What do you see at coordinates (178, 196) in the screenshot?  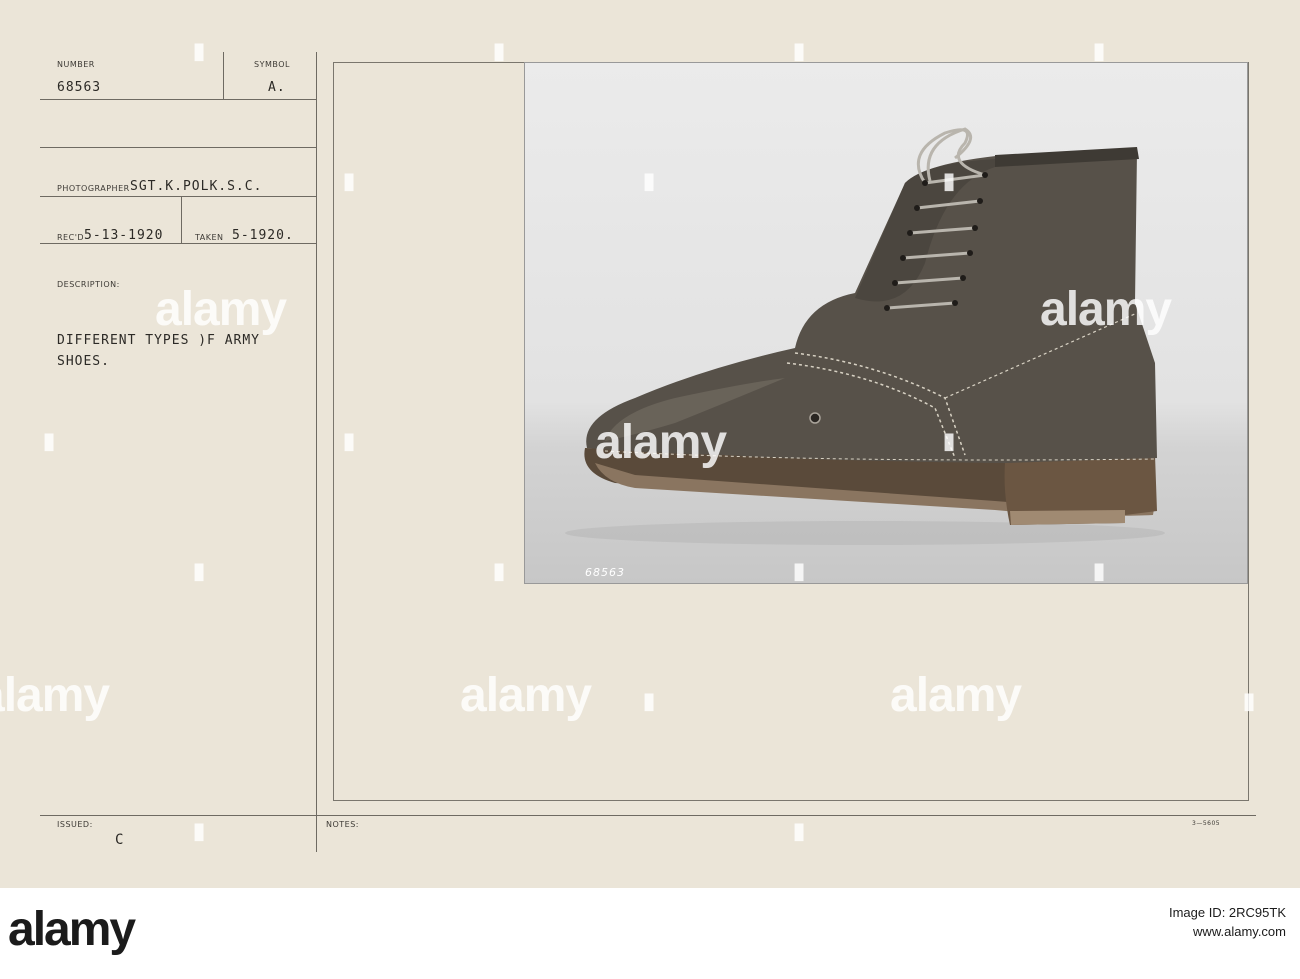 I see `rule-photographer-underline` at bounding box center [178, 196].